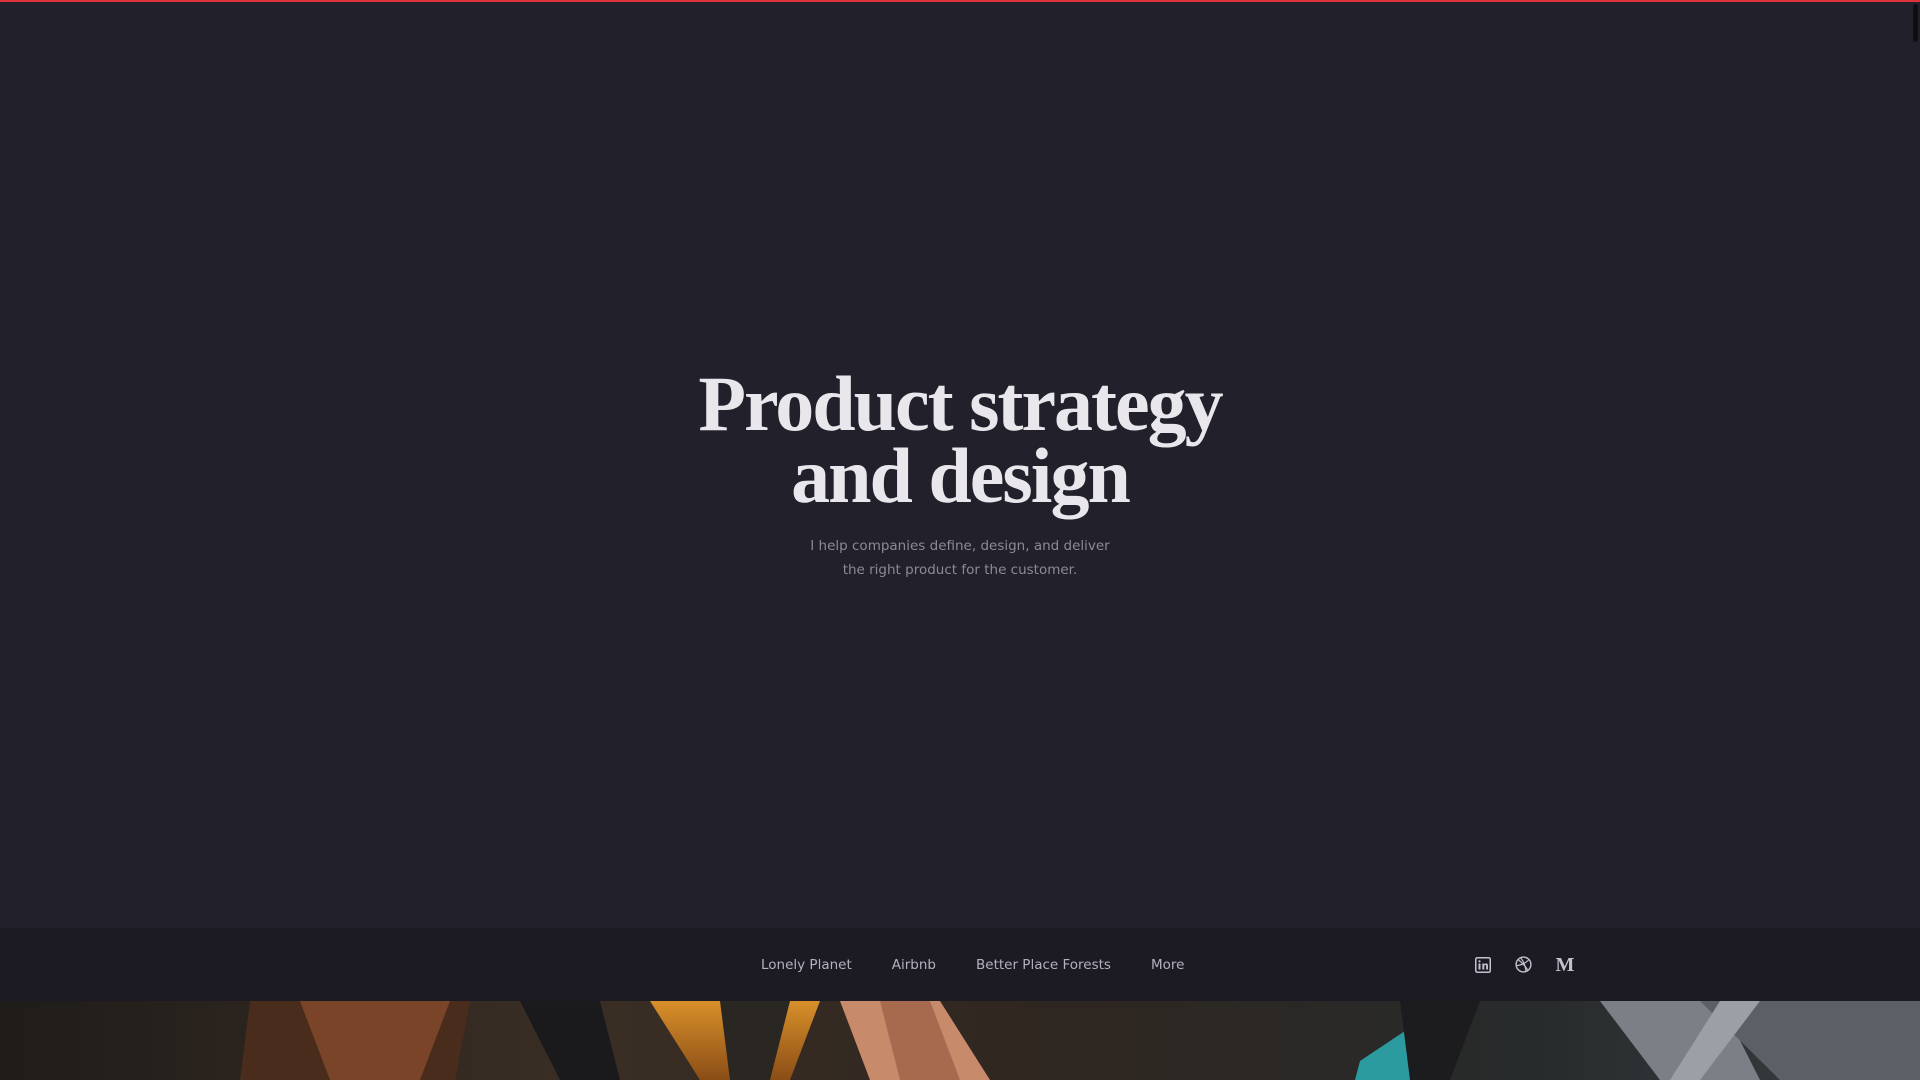 This screenshot has height=1080, width=1920. I want to click on linkedin-icon, so click(1483, 965).